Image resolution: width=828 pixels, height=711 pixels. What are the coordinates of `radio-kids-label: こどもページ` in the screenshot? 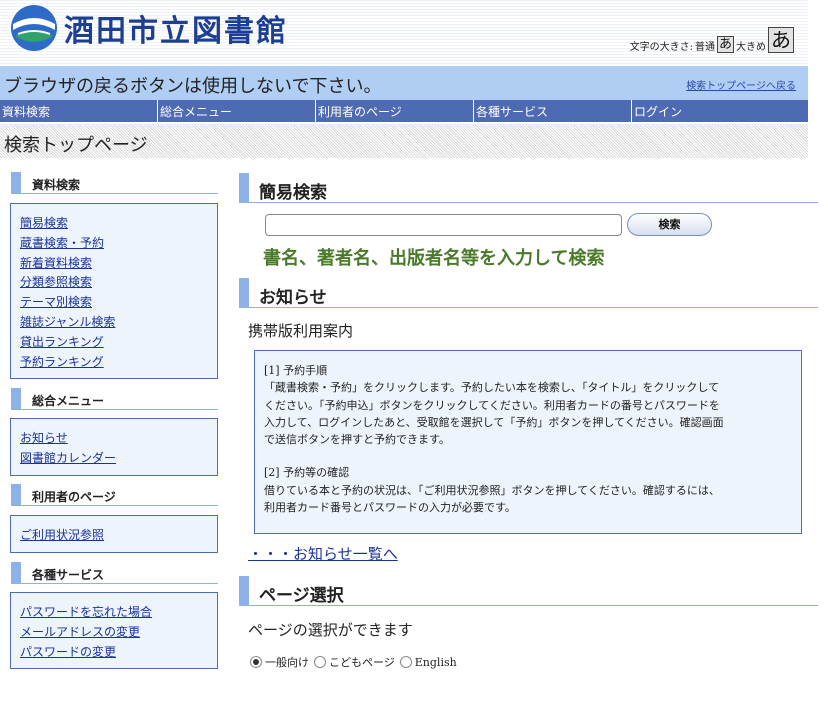 It's located at (362, 662).